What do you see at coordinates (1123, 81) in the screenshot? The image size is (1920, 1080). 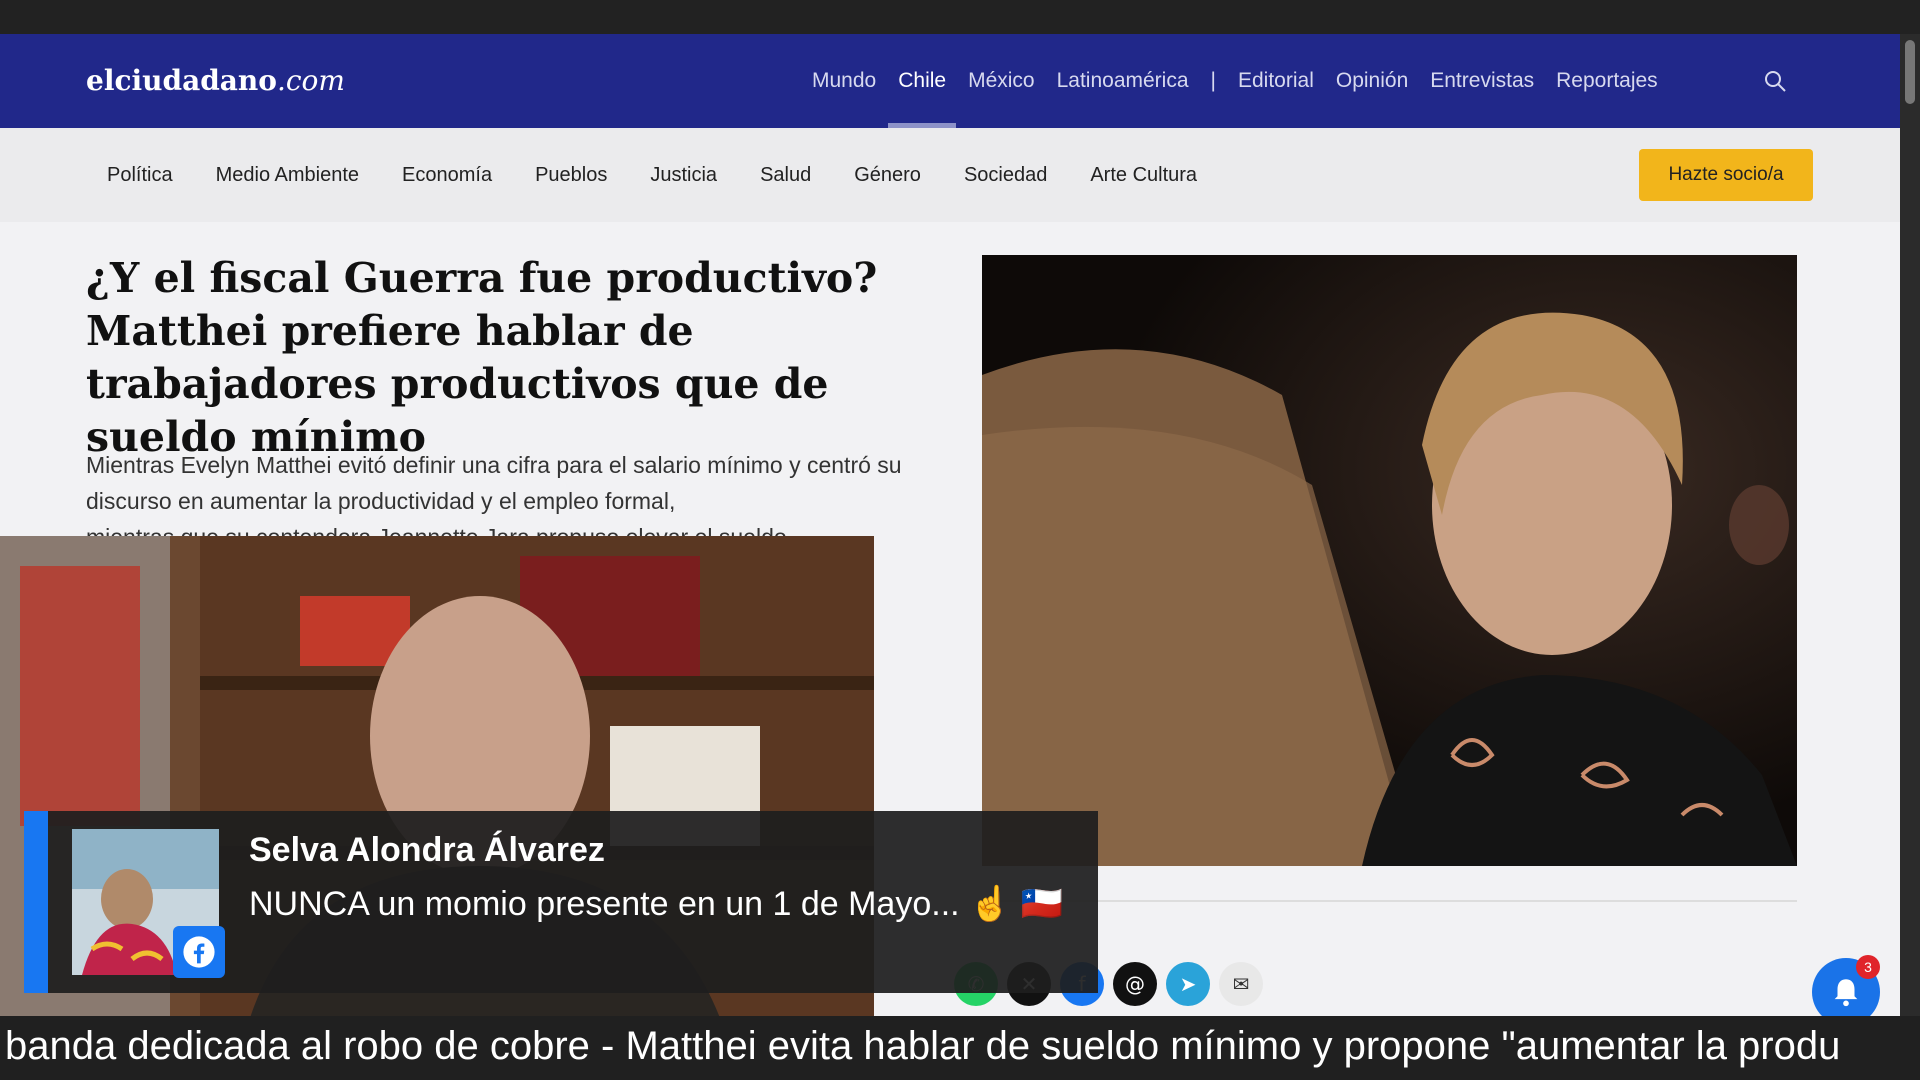 I see `nav-latinoamerica: Latinoamérica` at bounding box center [1123, 81].